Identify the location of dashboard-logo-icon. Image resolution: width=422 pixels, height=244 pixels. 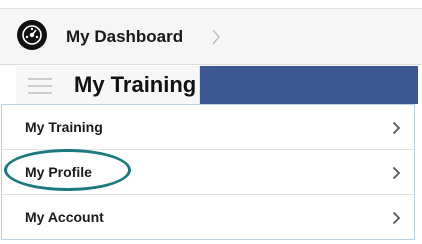
(32, 35).